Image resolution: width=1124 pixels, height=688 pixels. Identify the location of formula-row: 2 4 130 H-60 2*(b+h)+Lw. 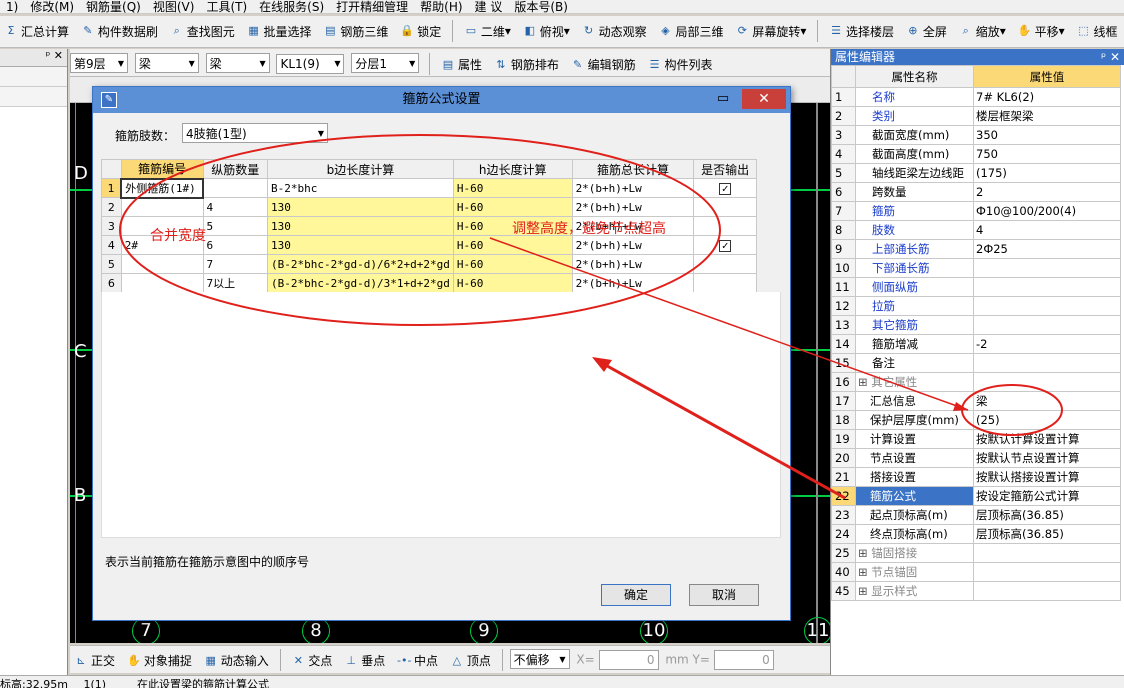
(429, 207).